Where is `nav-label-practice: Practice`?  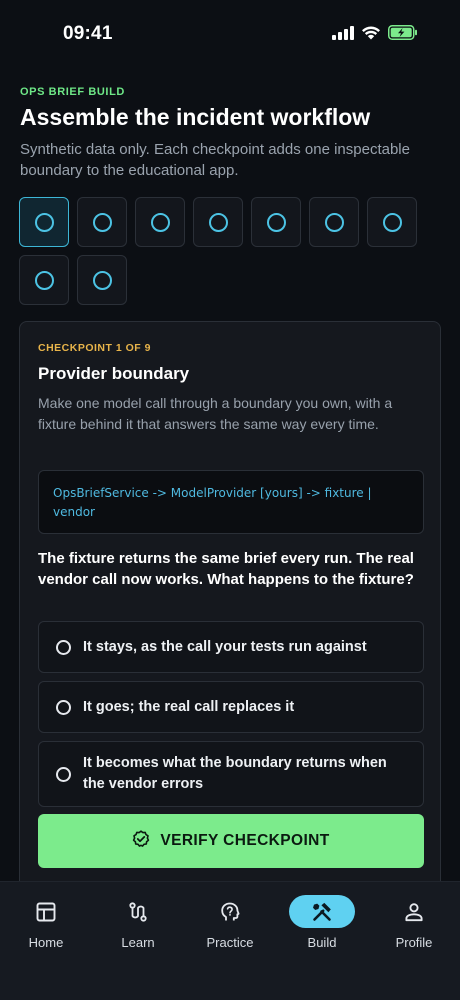 nav-label-practice: Practice is located at coordinates (230, 942).